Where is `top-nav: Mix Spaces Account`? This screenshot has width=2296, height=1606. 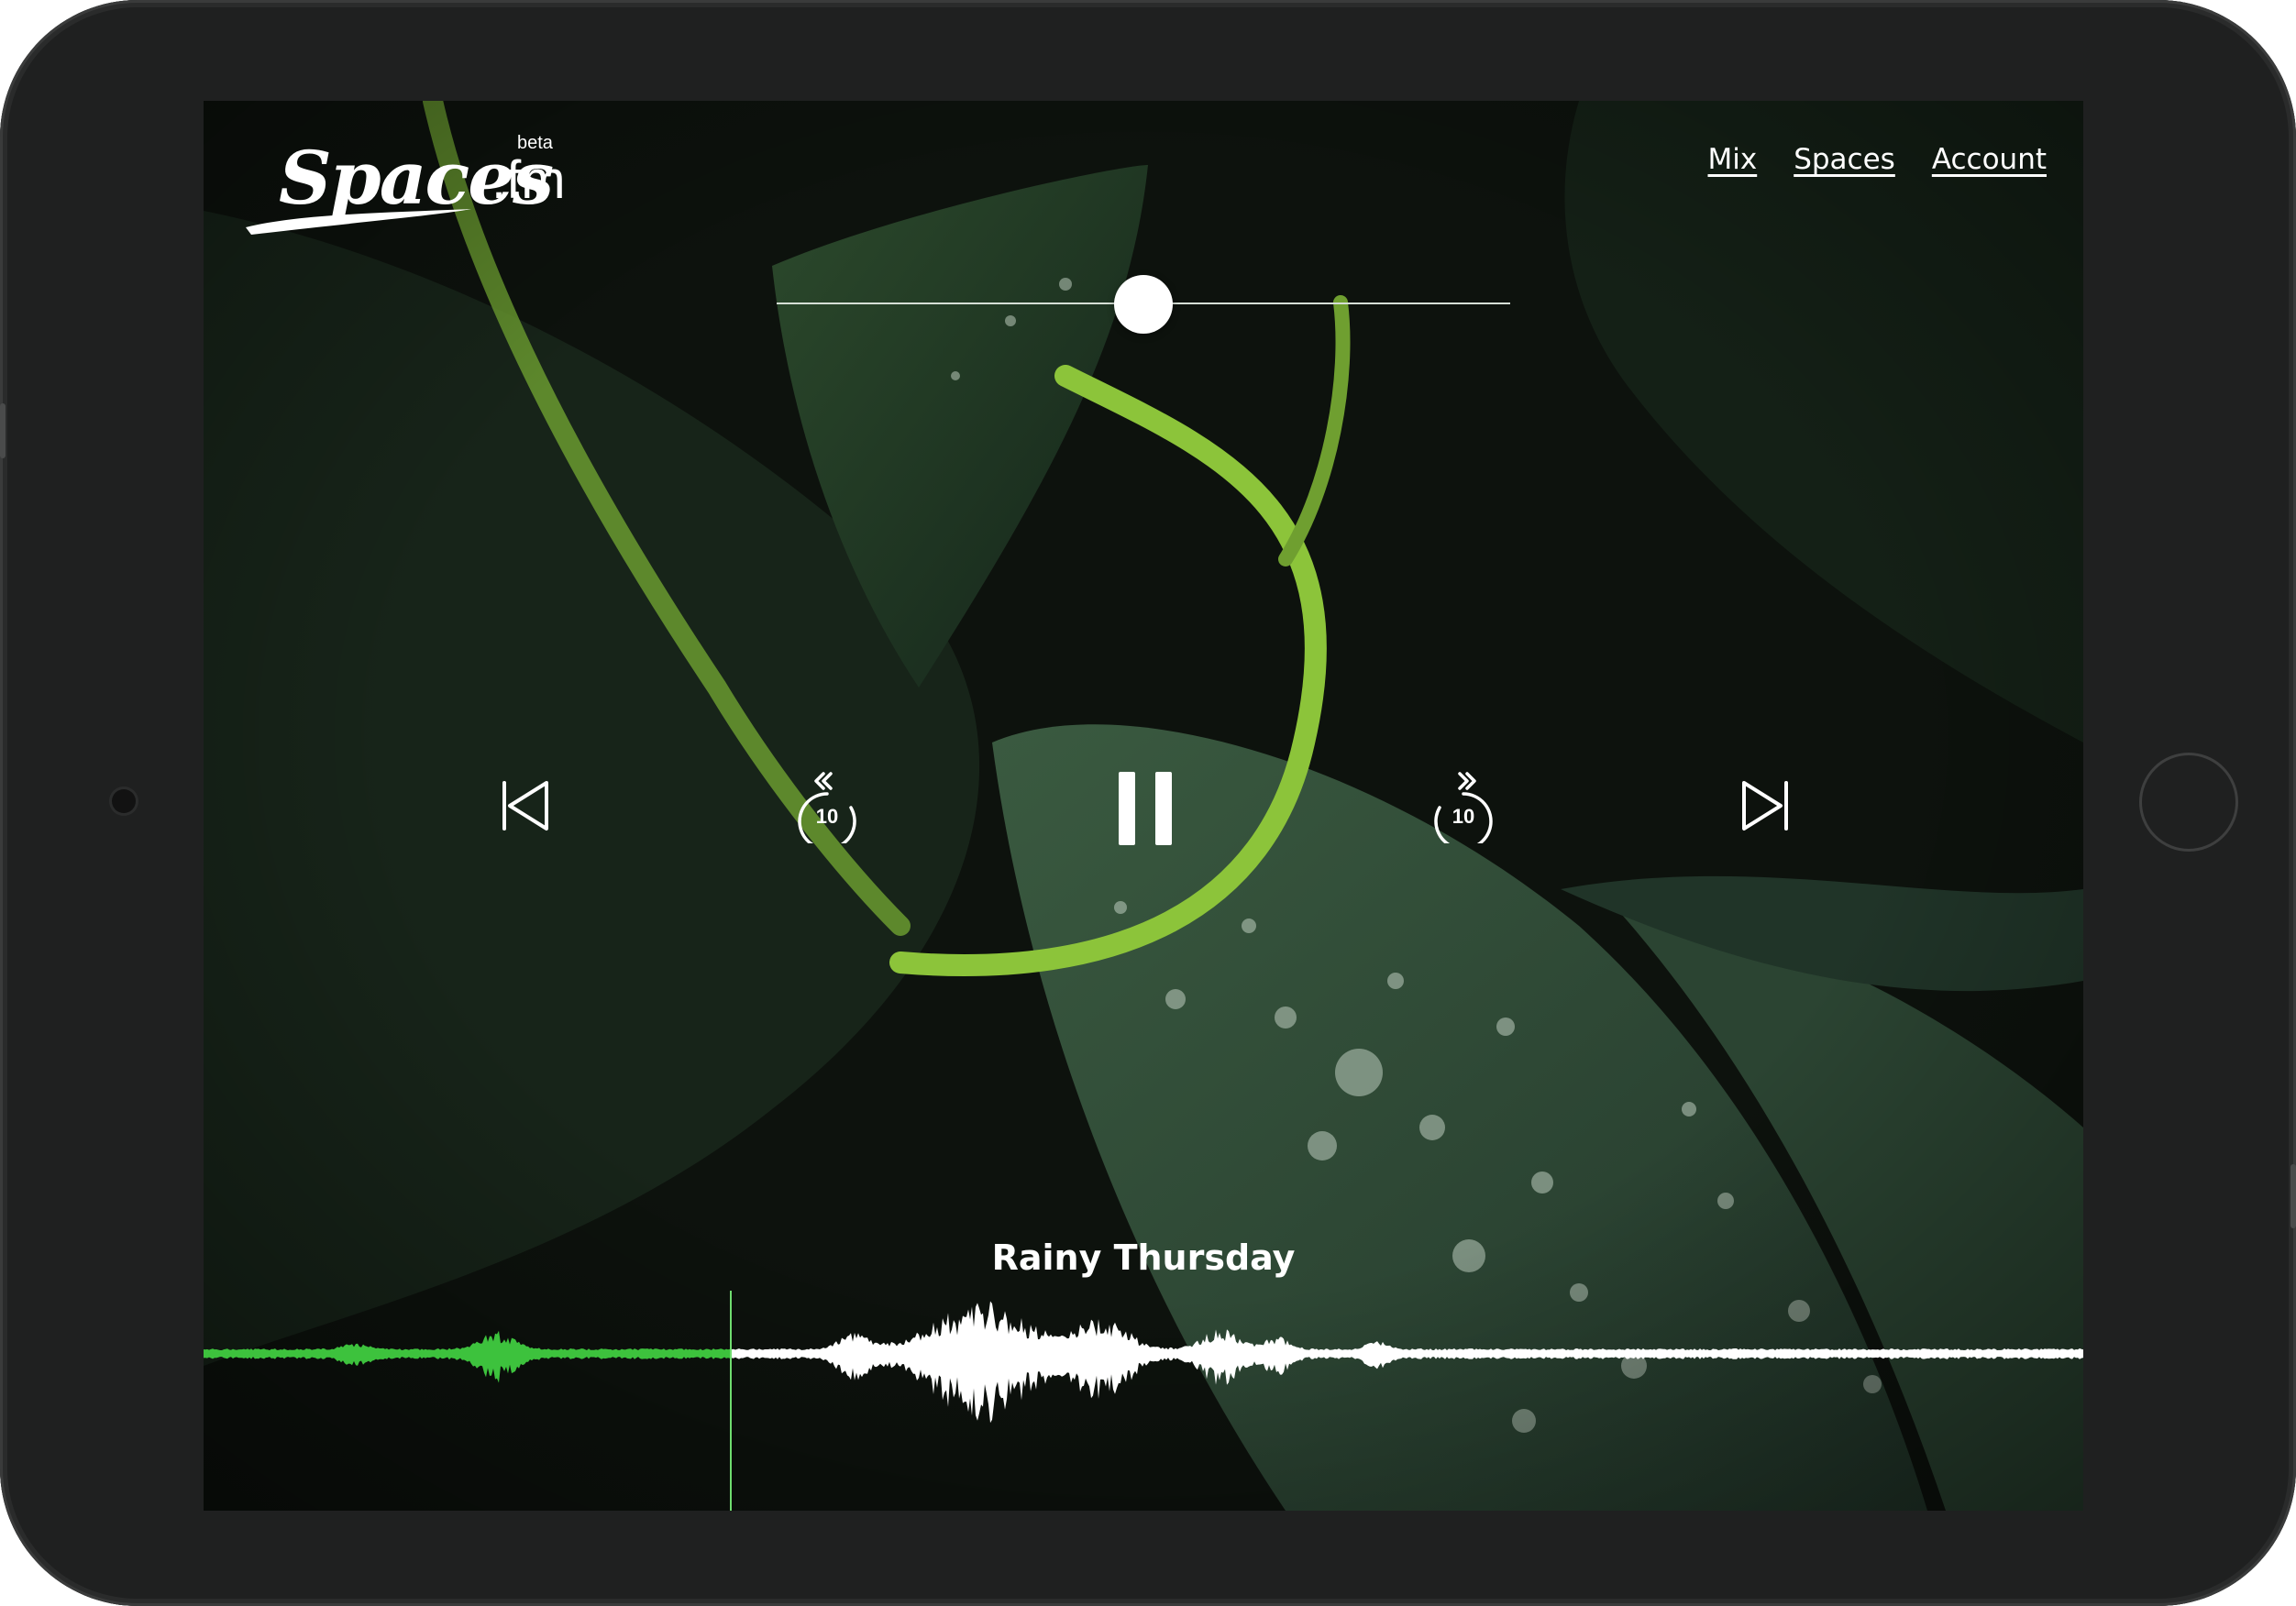
top-nav: Mix Spaces Account is located at coordinates (1877, 159).